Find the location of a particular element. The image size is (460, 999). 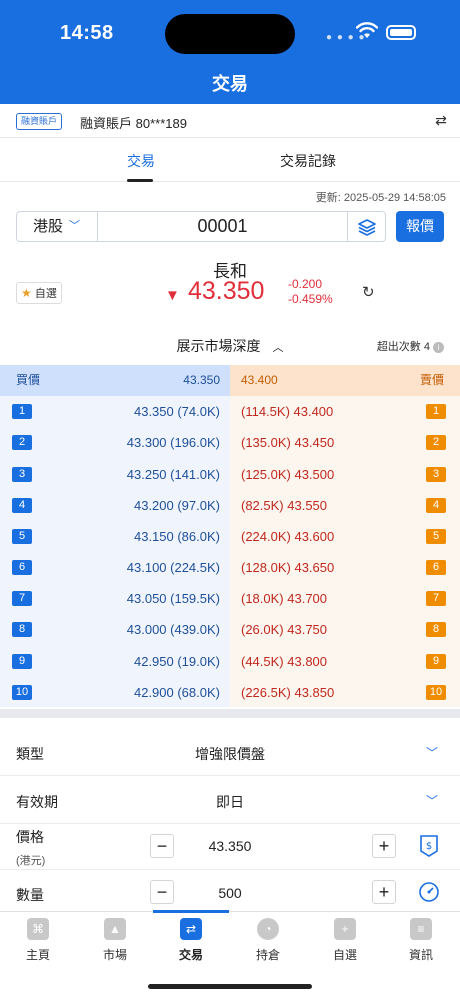

ask-row: (125.0K) 43.500 3 is located at coordinates (345, 474).